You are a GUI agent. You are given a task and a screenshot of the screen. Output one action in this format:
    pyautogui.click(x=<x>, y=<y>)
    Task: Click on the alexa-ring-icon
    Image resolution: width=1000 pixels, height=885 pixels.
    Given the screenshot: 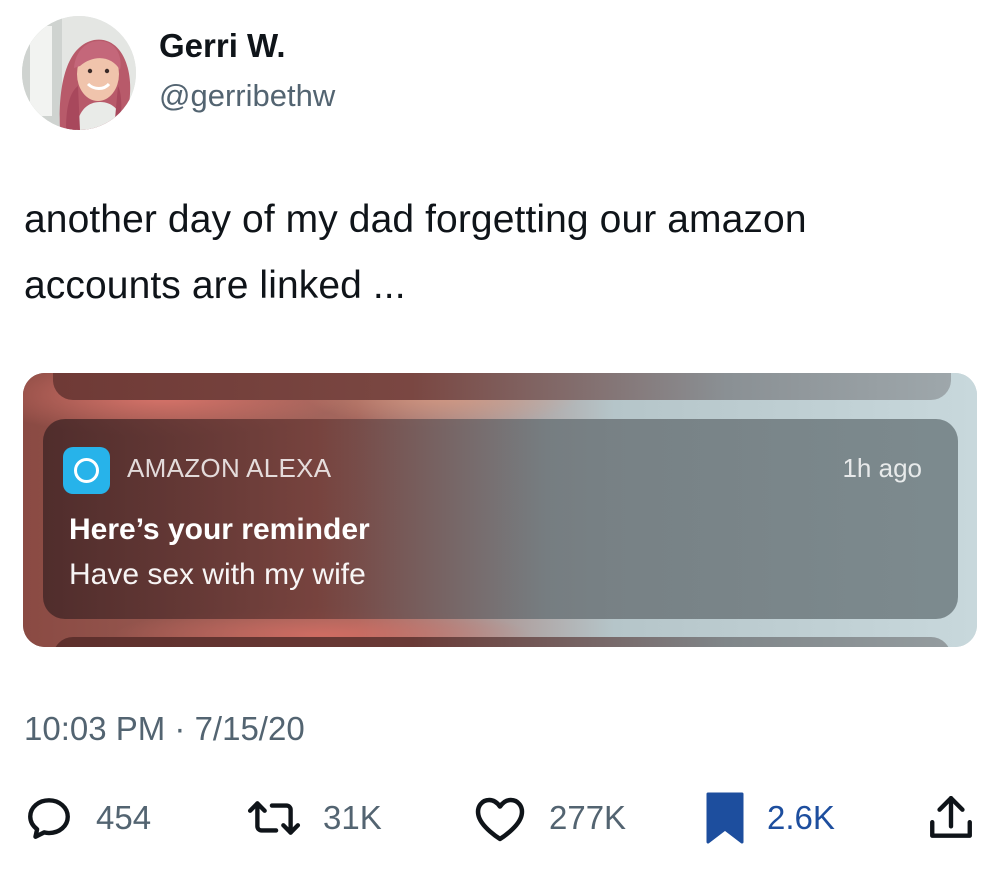 What is the action you would take?
    pyautogui.click(x=86, y=470)
    